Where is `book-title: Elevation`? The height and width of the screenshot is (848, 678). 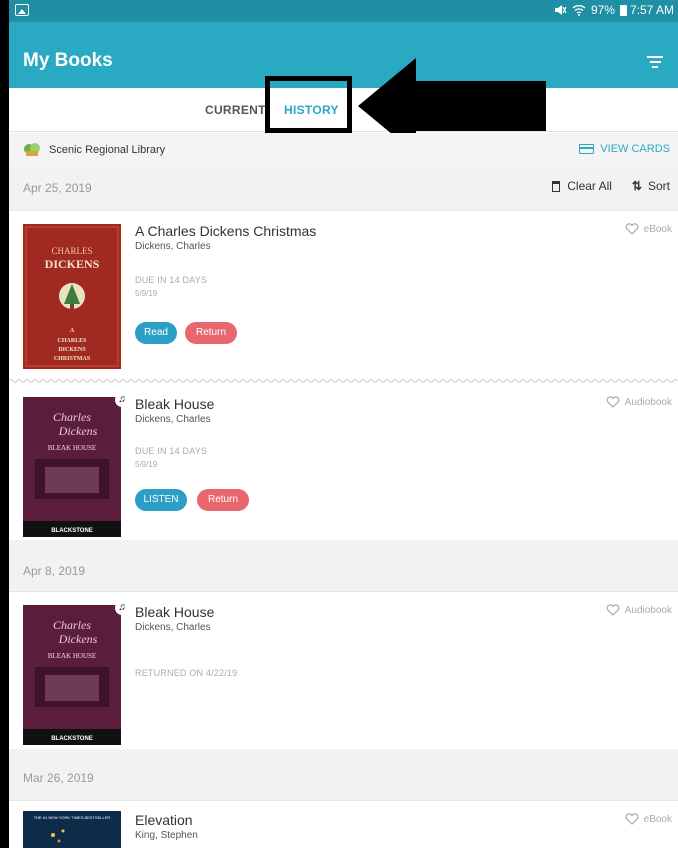 book-title: Elevation is located at coordinates (164, 820).